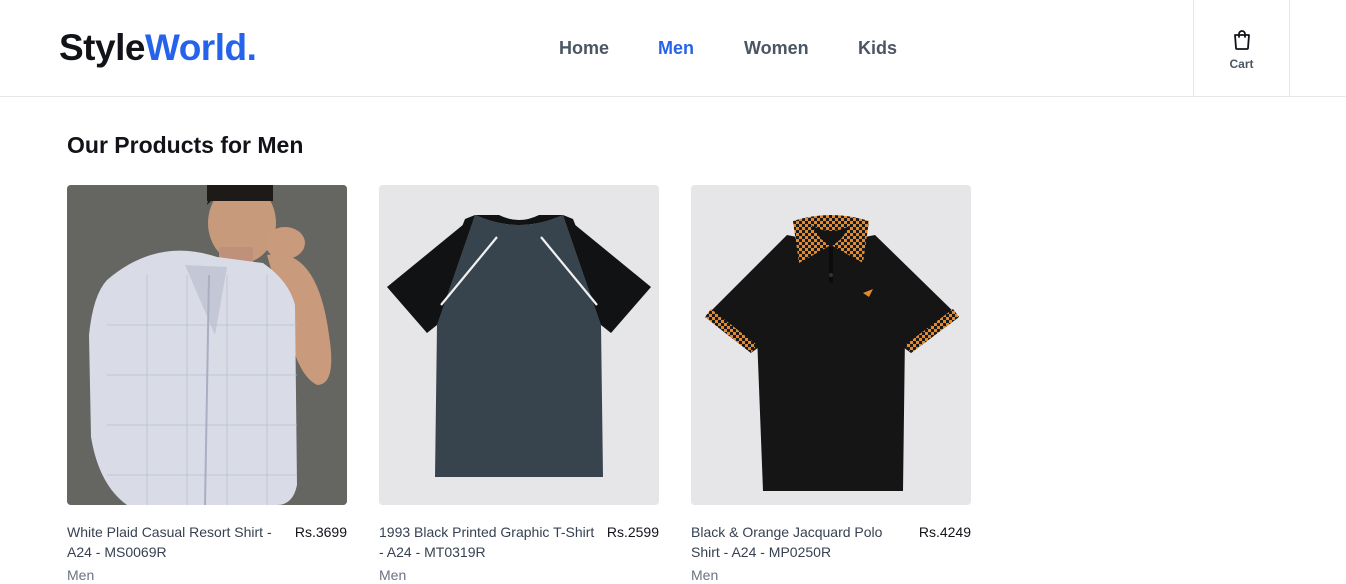 The height and width of the screenshot is (584, 1346). I want to click on product-price: Rs.4249, so click(944, 532).